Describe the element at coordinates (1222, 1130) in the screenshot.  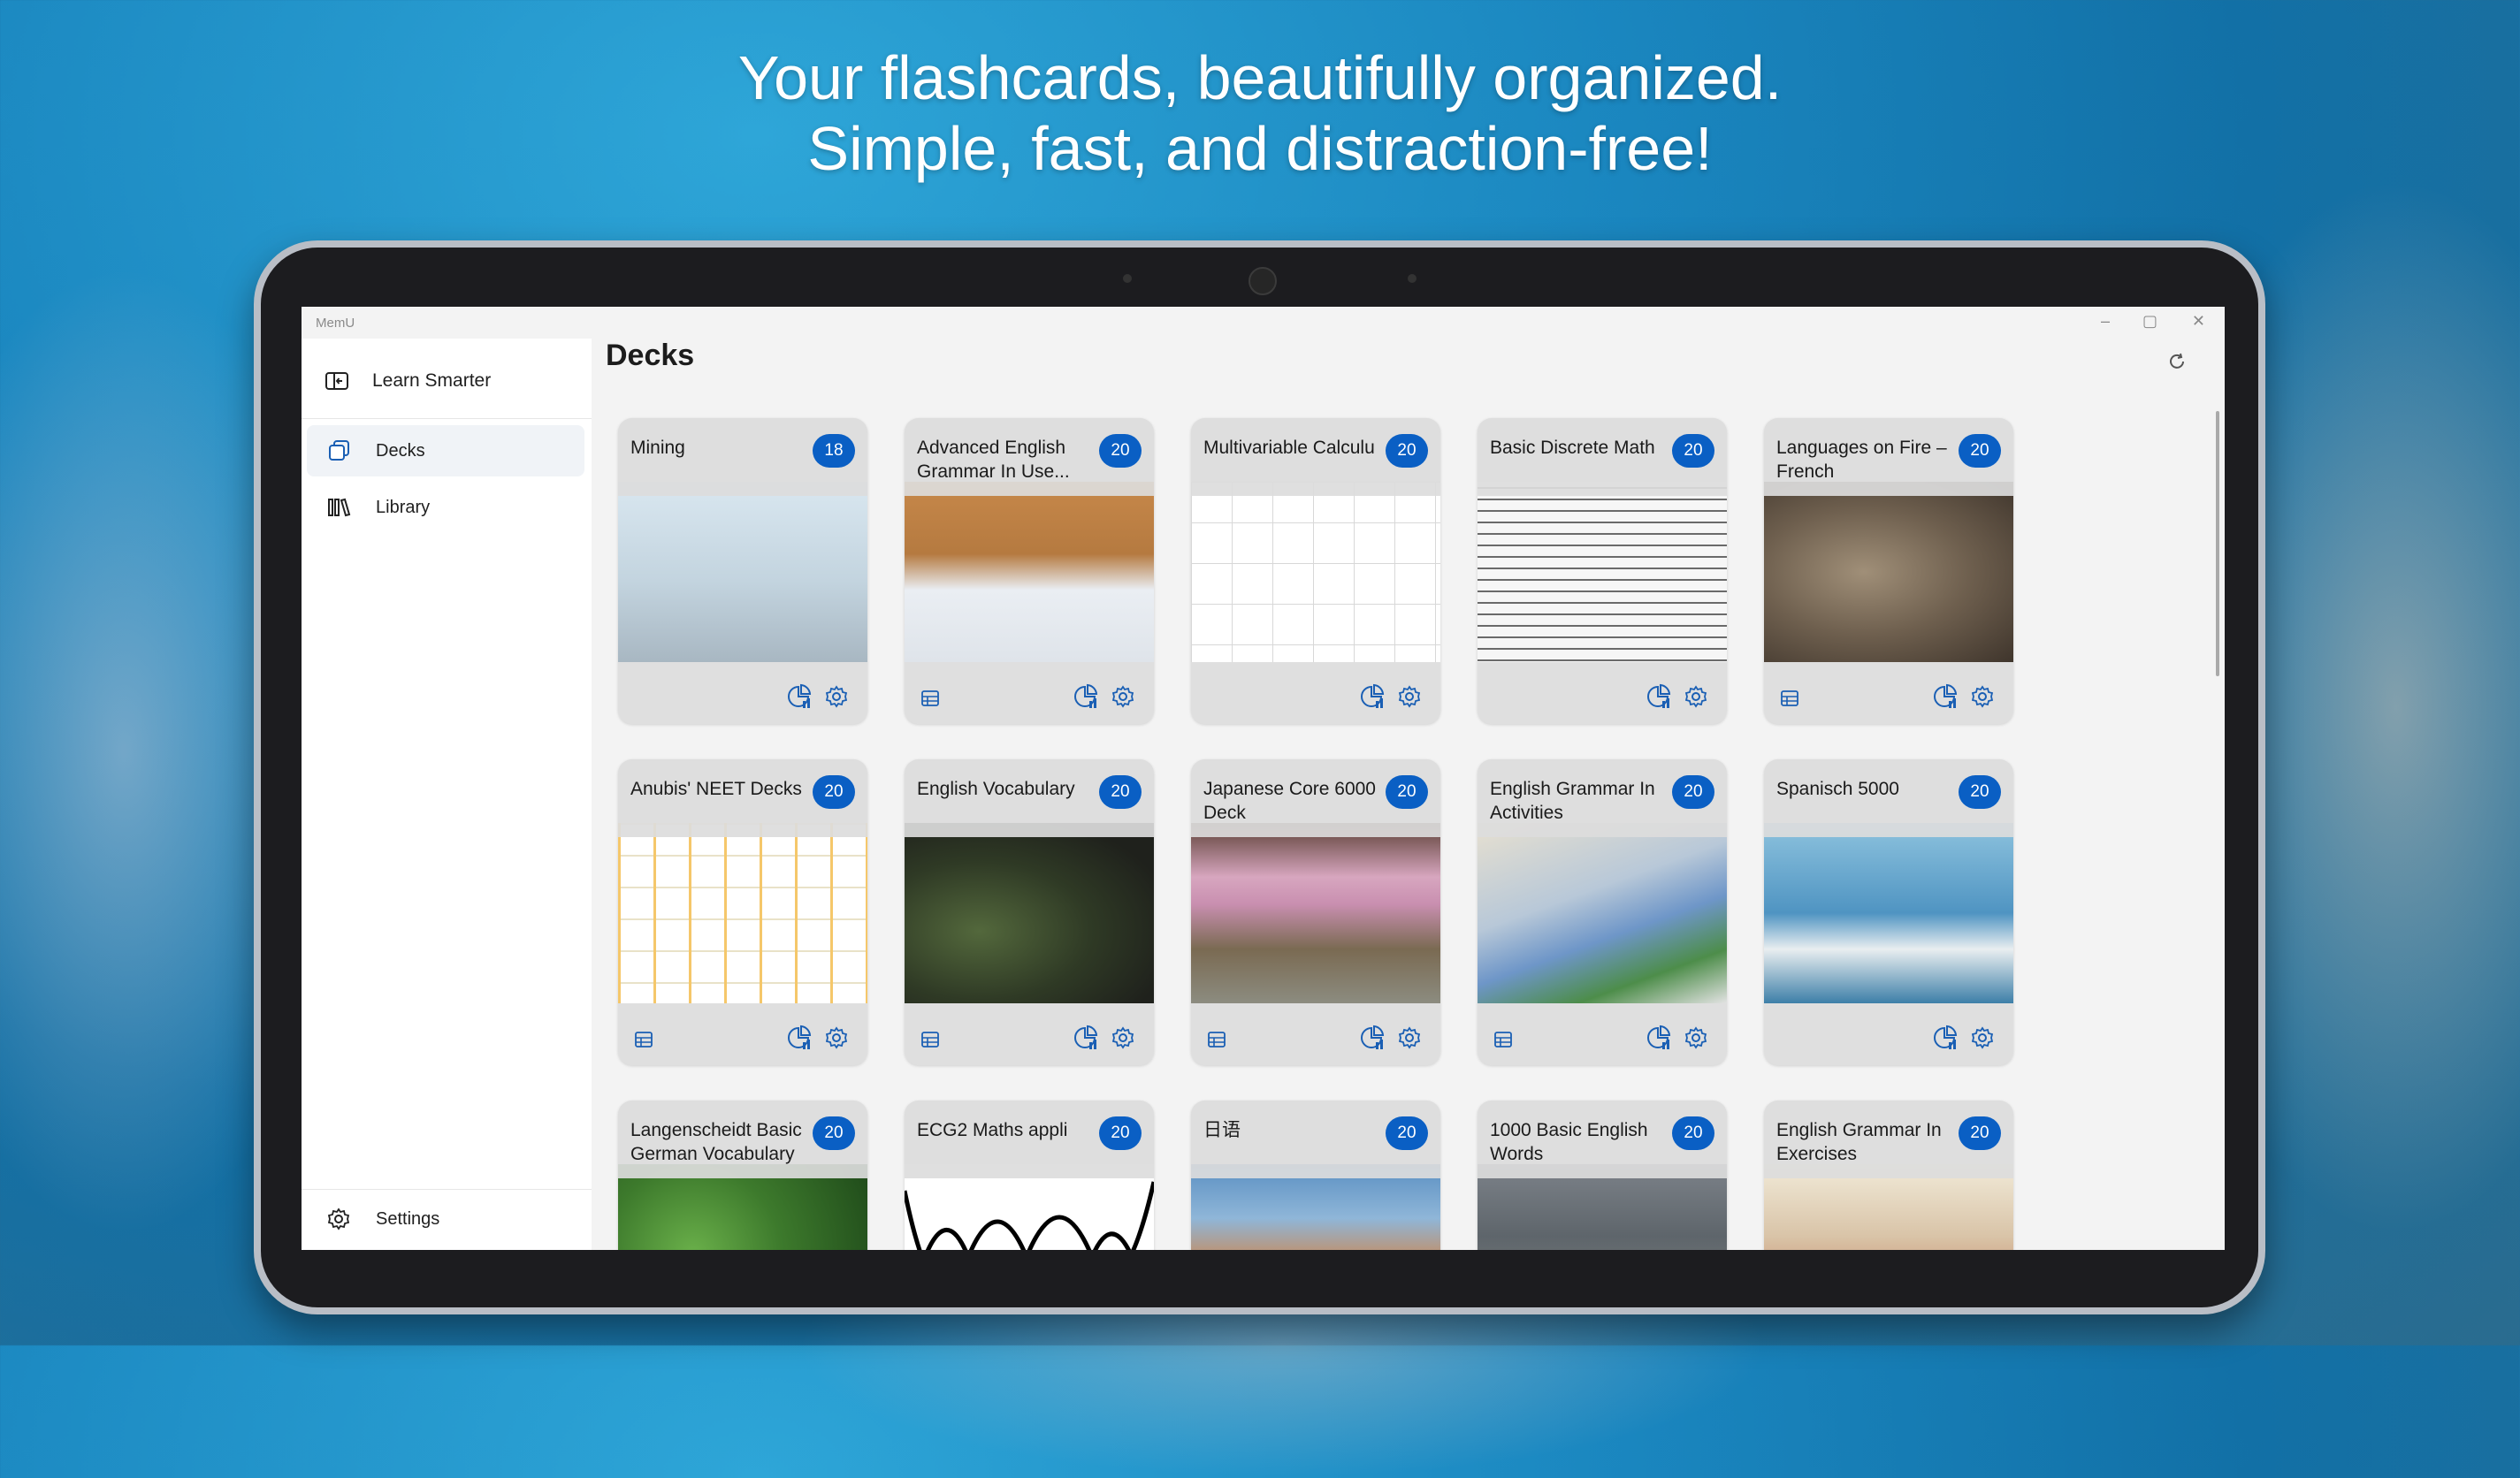
I see `deck-title: 日语` at that location.